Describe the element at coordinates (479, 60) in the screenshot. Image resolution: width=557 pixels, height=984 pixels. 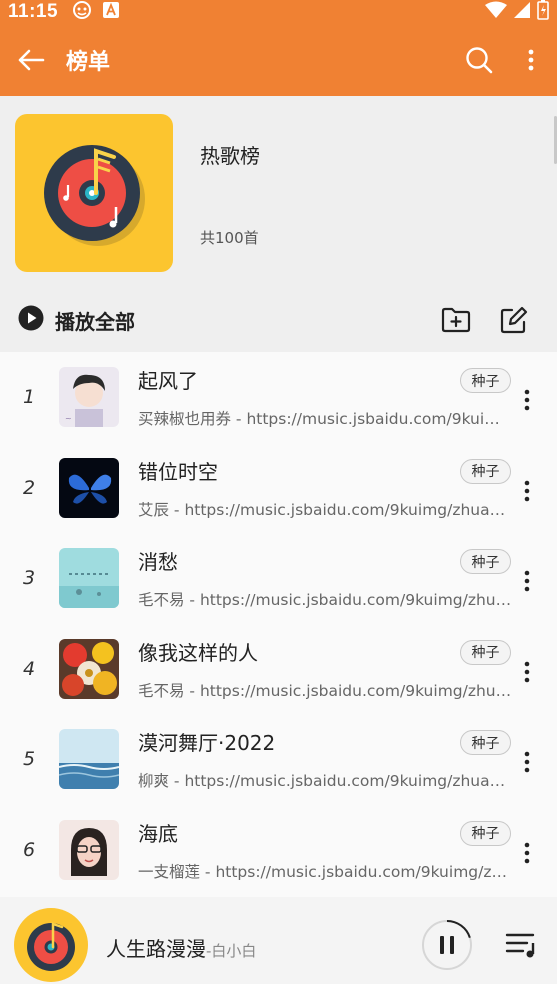
I see `search-icon` at that location.